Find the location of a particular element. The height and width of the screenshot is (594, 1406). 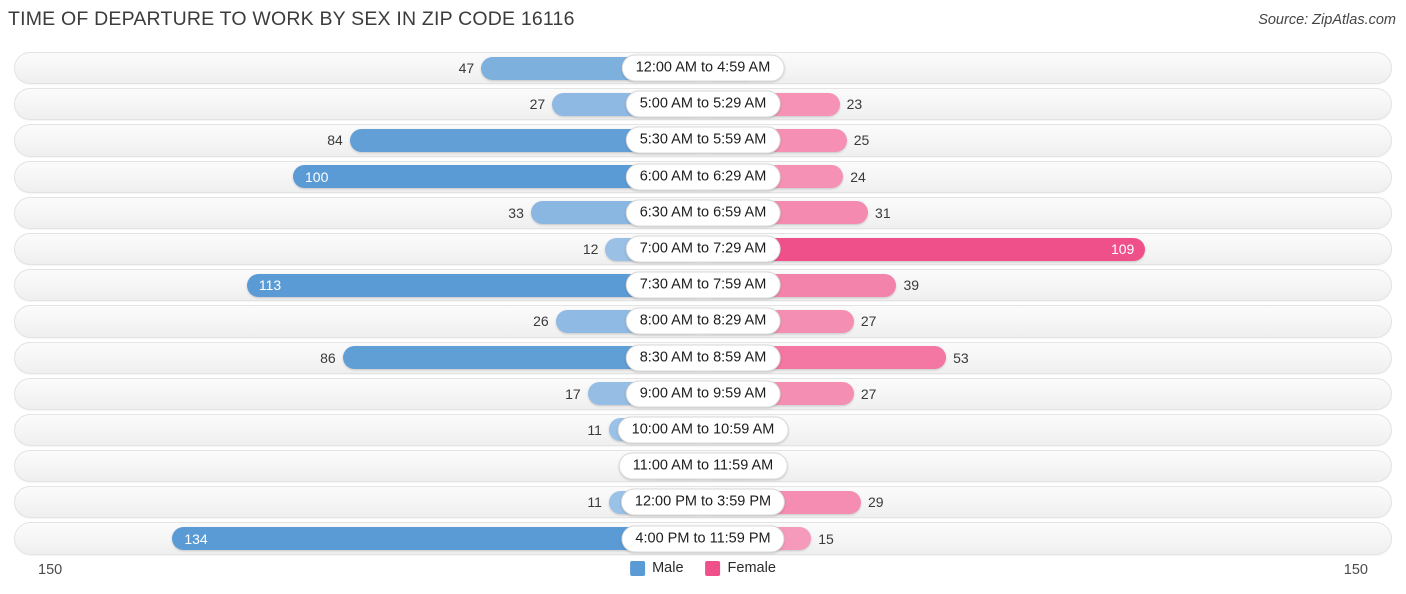

chart-row: 26 27 8:00 AM to 8:29 AM is located at coordinates (703, 321).